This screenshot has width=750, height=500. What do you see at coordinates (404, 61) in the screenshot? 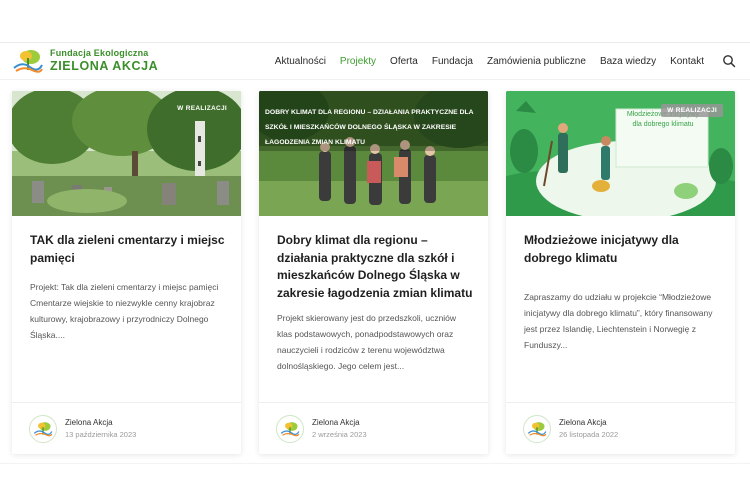
I see `nav-item-oferta: Oferta` at bounding box center [404, 61].